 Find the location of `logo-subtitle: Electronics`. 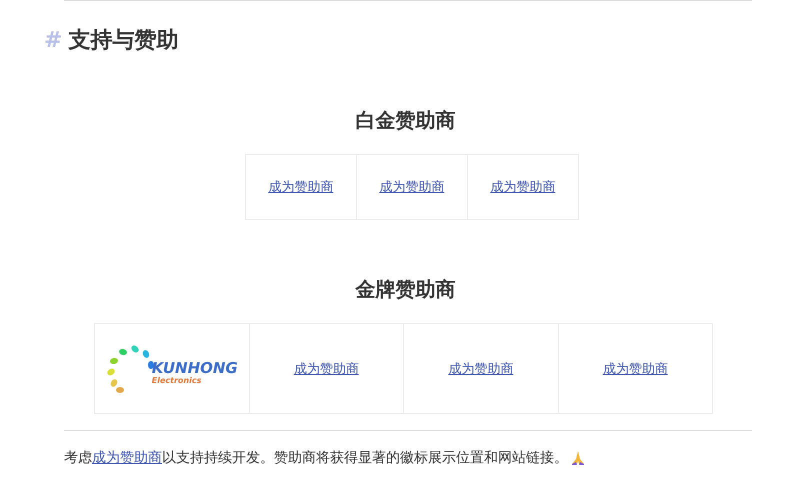

logo-subtitle: Electronics is located at coordinates (177, 381).